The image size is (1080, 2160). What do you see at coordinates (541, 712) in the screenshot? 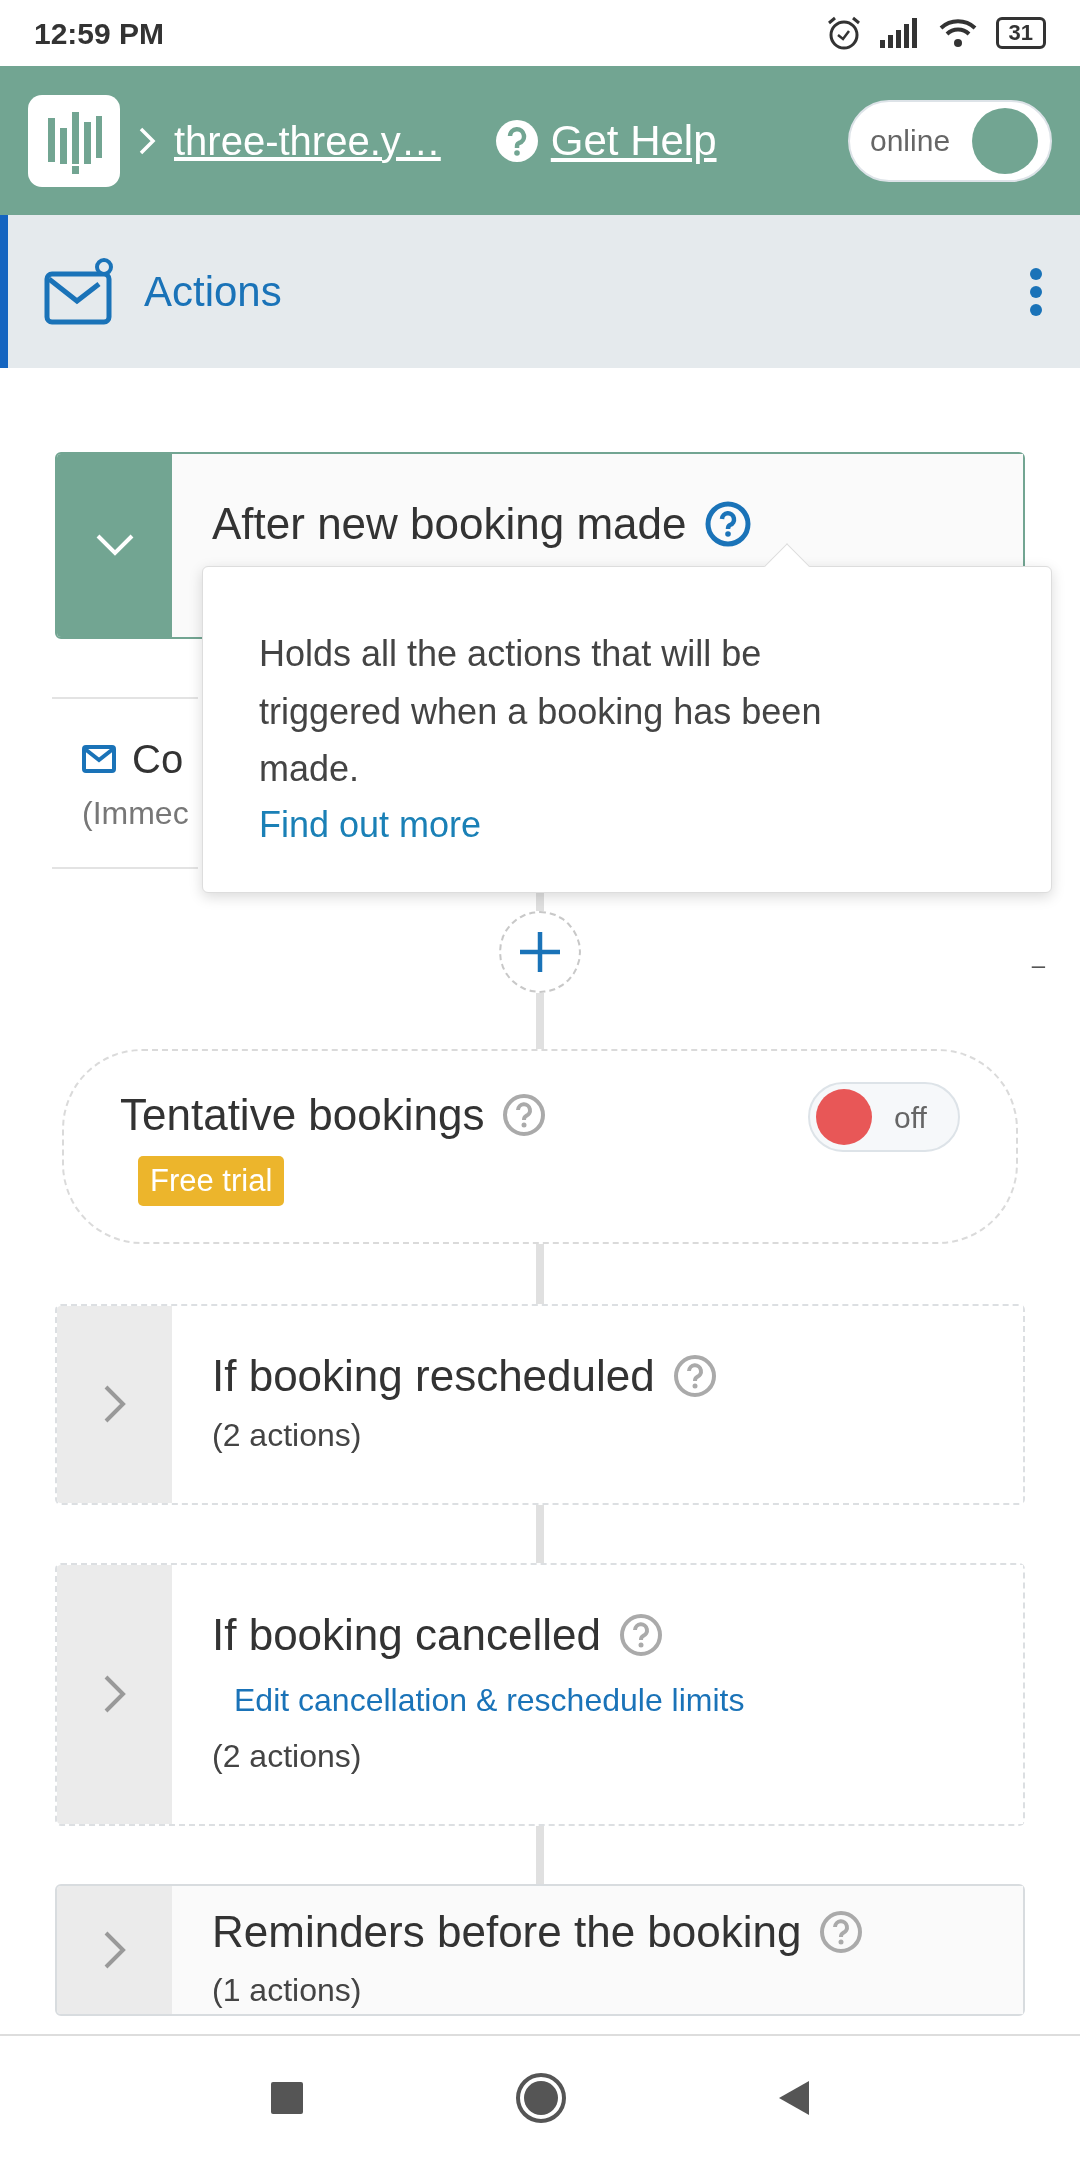
I see `tooltip-text: Holds all the actions that will be triggered when a booking has been made.` at bounding box center [541, 712].